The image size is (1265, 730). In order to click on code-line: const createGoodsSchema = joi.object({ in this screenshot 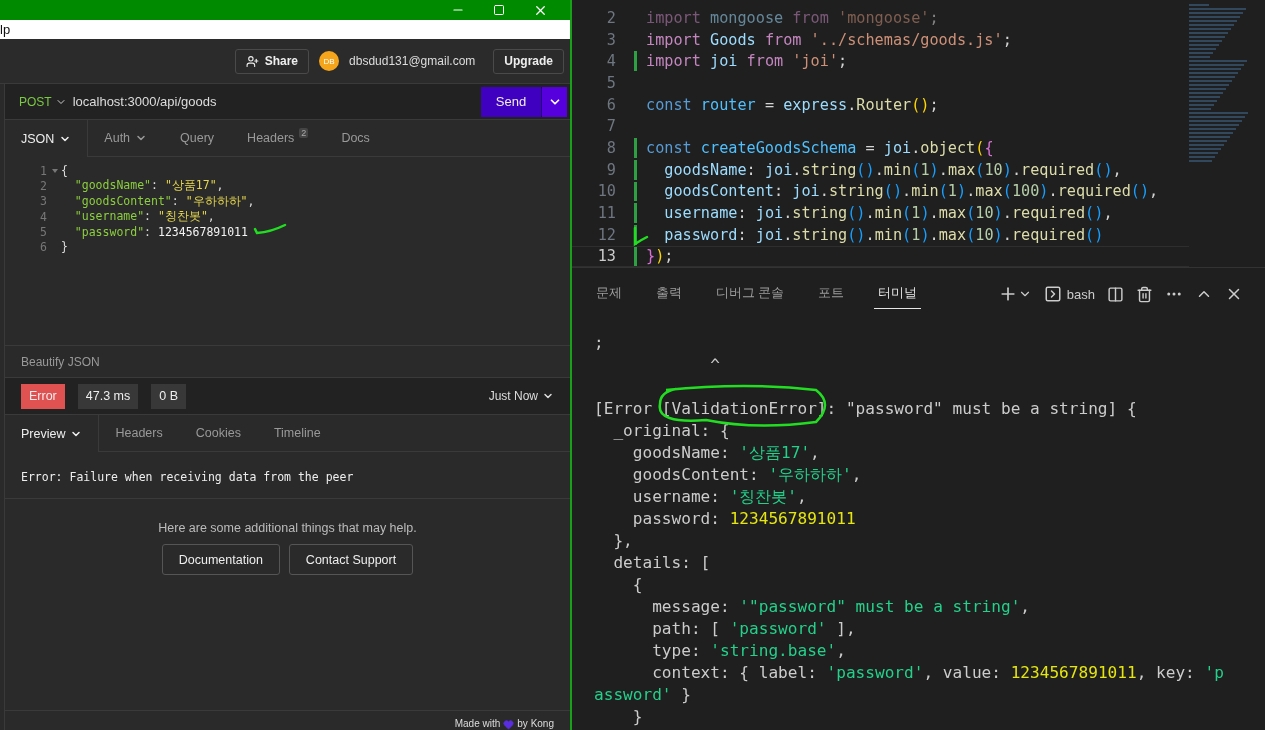, I will do `click(820, 147)`.